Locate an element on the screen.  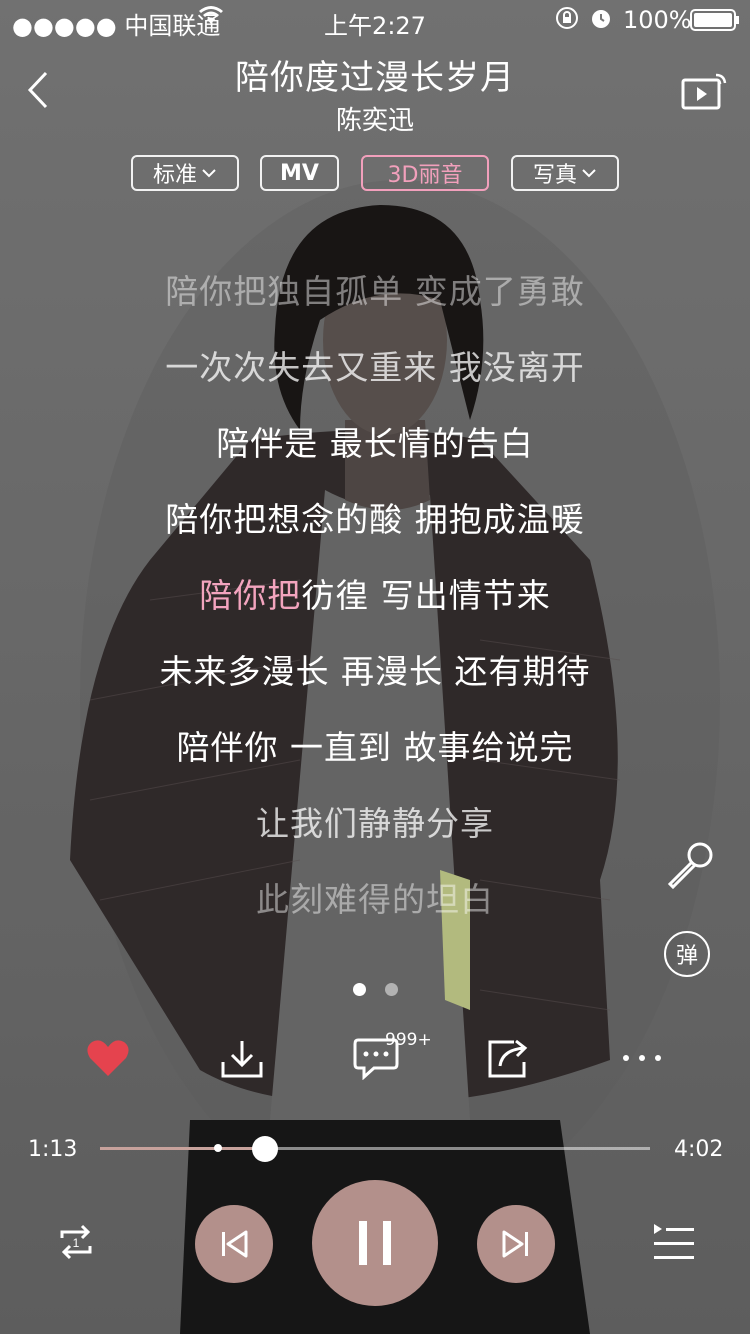
comment-count-badge: 999+ is located at coordinates (408, 1040).